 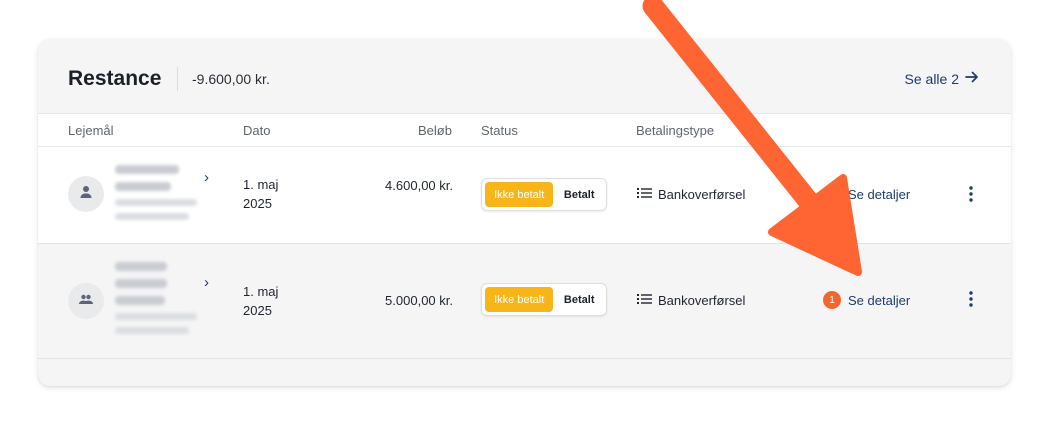 I want to click on row-amount: 5.000,00 kr., so click(x=419, y=300).